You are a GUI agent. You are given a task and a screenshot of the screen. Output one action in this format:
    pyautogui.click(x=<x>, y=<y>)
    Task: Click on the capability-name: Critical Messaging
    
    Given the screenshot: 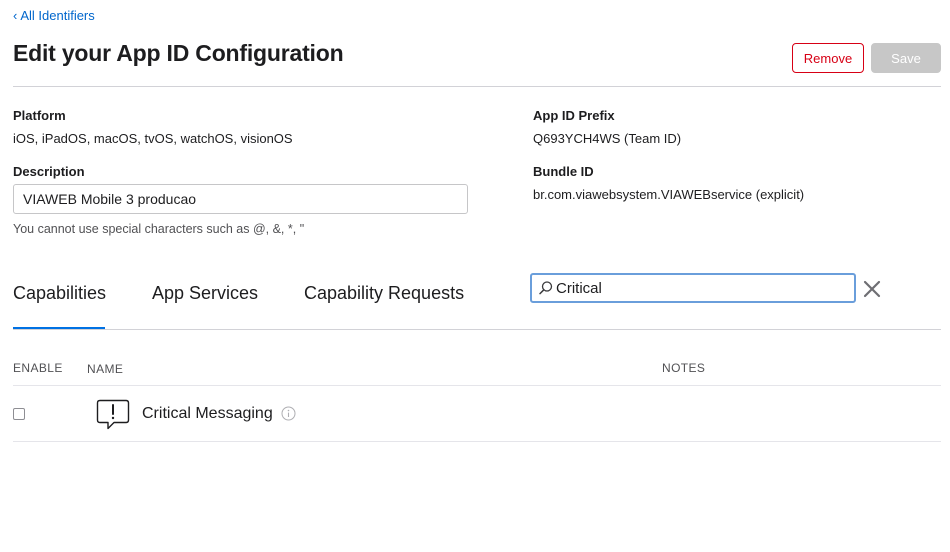 What is the action you would take?
    pyautogui.click(x=207, y=413)
    